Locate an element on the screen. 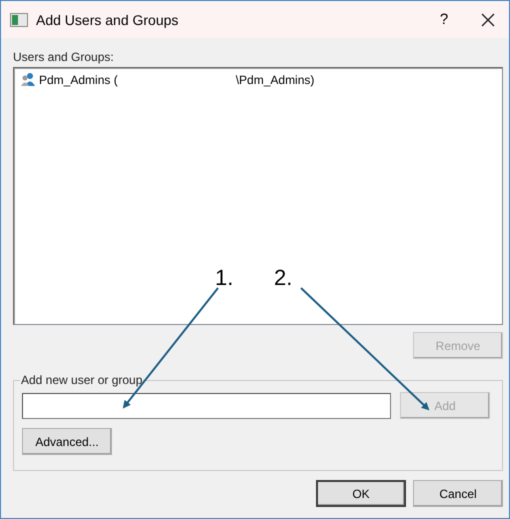  step-label: 1. is located at coordinates (224, 278).